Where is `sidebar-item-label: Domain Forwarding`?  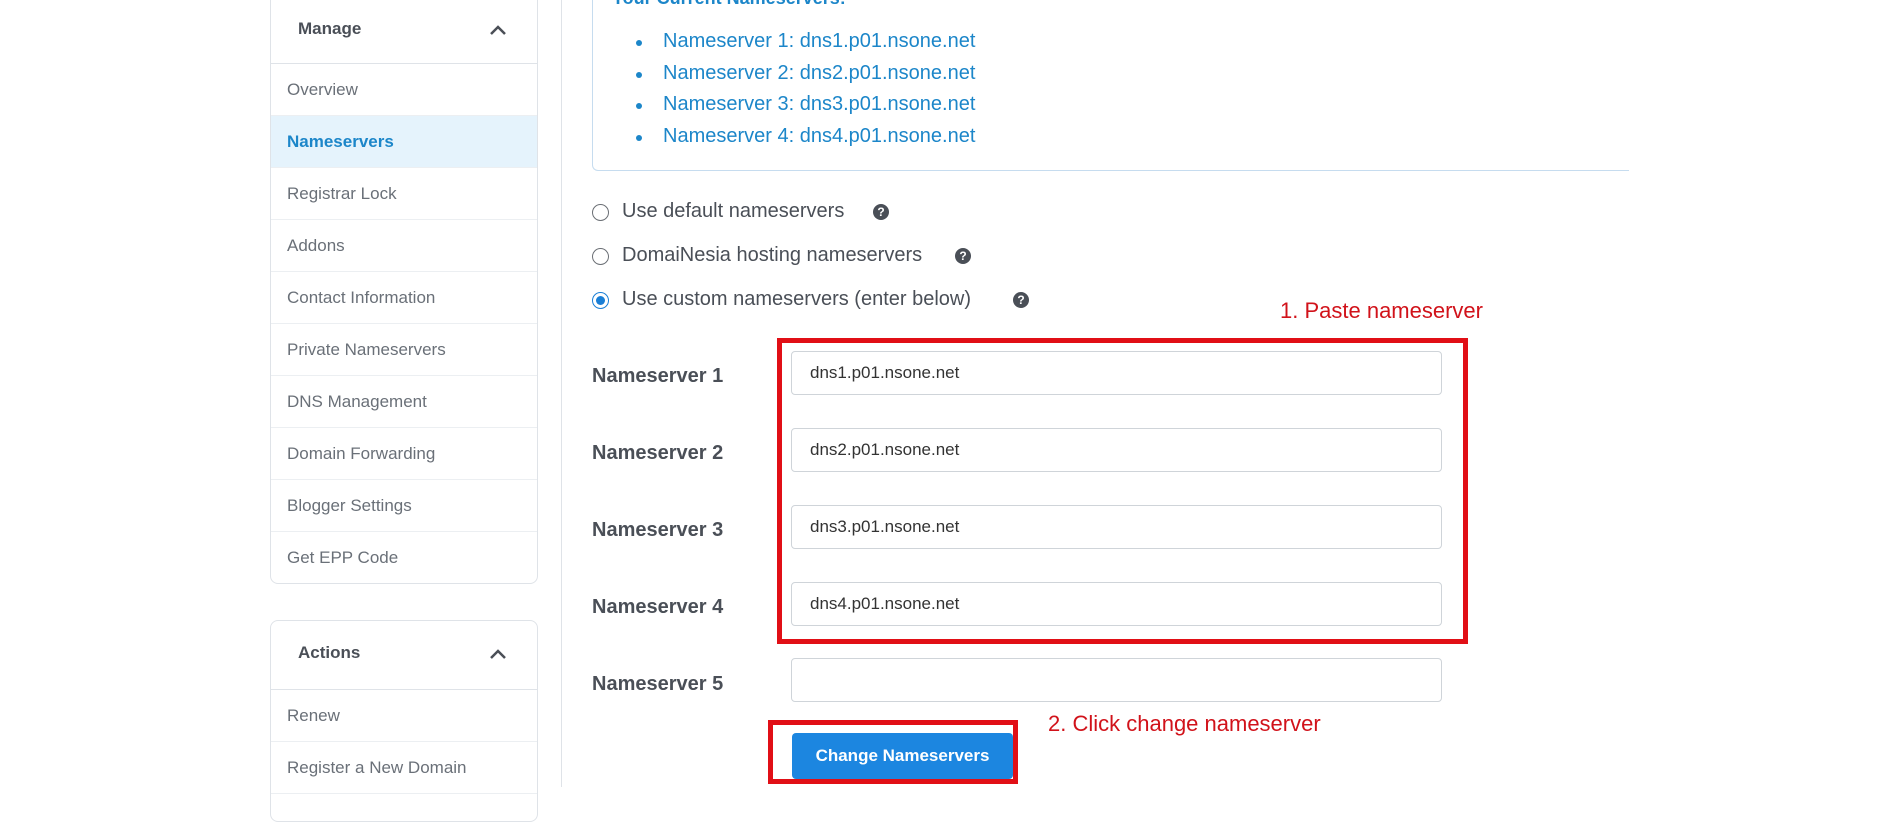 sidebar-item-label: Domain Forwarding is located at coordinates (361, 453).